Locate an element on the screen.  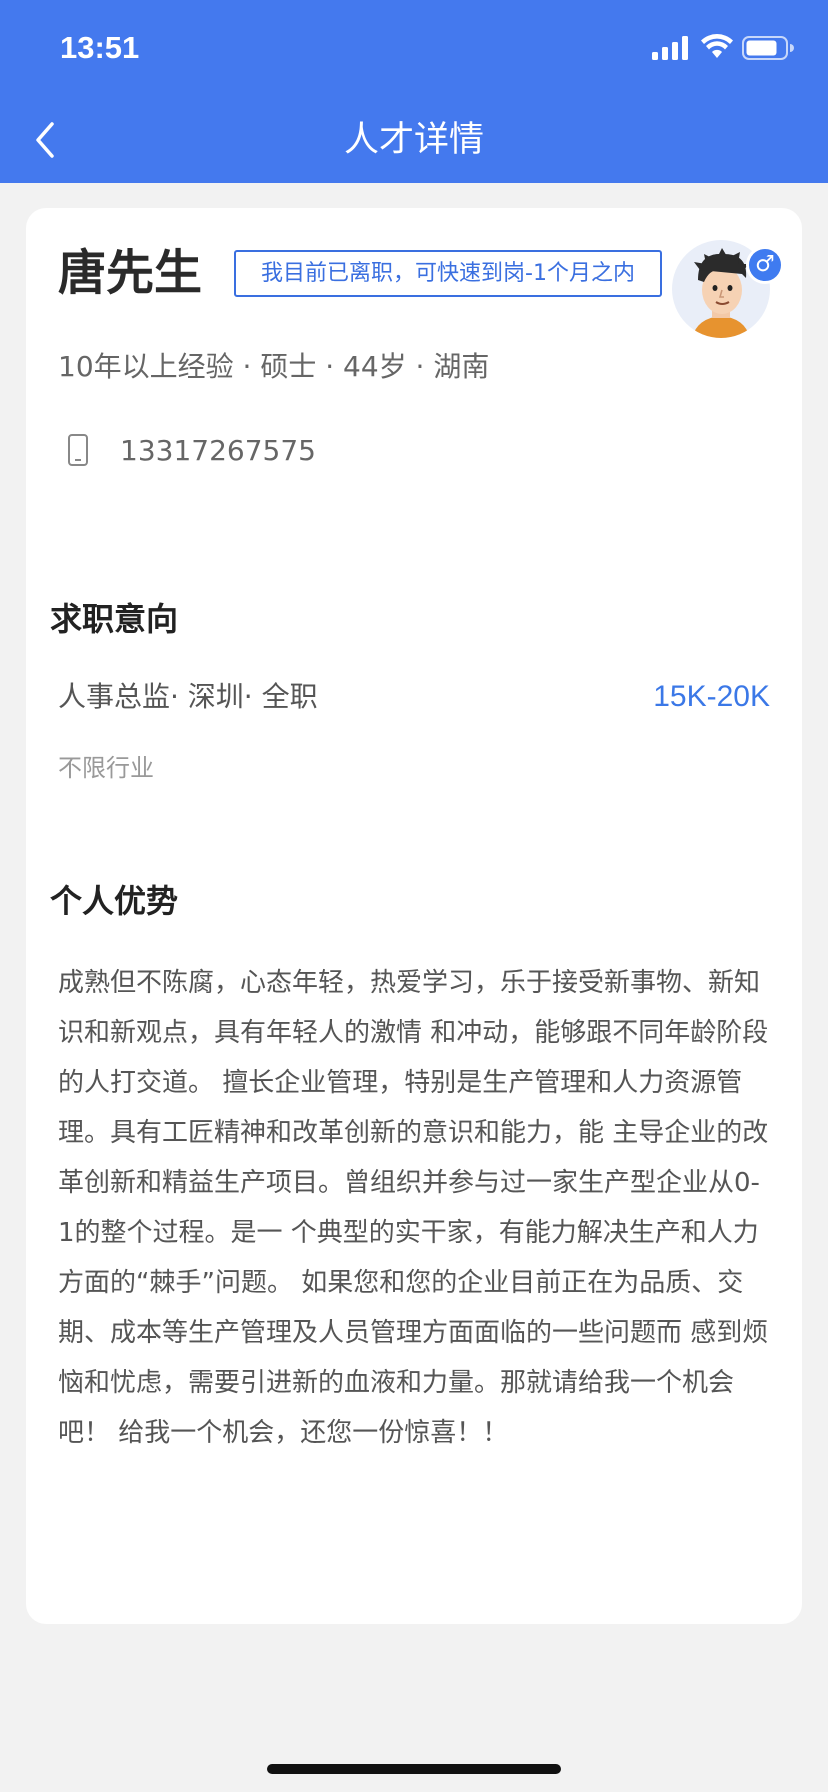
phone-row: 13317267575 is located at coordinates (190, 450).